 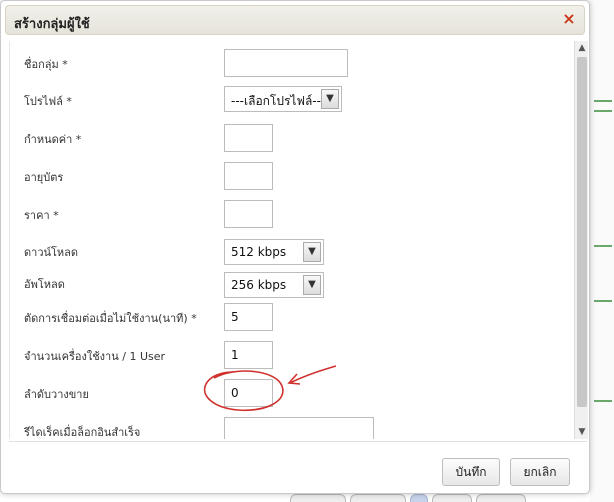 I want to click on group-name-label: ชื่อกลุ่ม *, so click(x=46, y=64).